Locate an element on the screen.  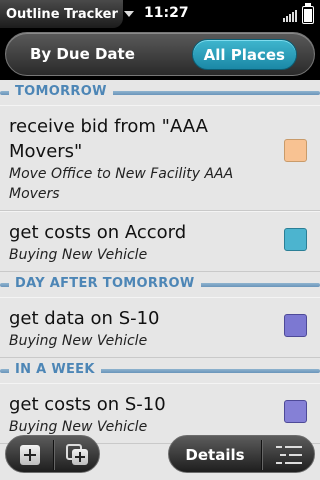
section-title: TOMORROW is located at coordinates (61, 92).